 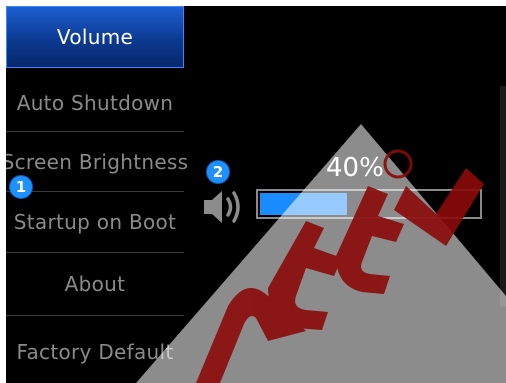 I want to click on menu-item-screen-brightness: Screen Brightness, so click(x=97, y=161).